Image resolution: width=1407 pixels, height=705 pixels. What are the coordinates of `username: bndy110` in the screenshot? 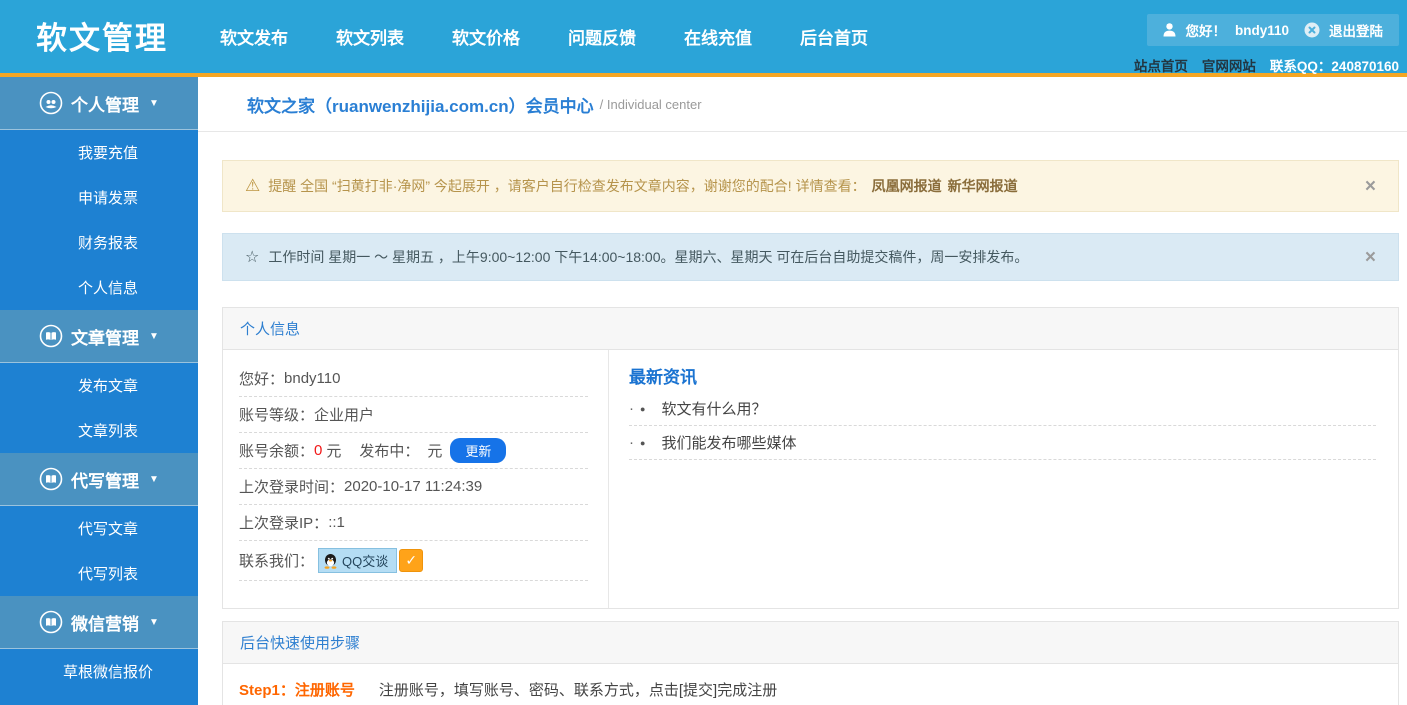 It's located at (1261, 30).